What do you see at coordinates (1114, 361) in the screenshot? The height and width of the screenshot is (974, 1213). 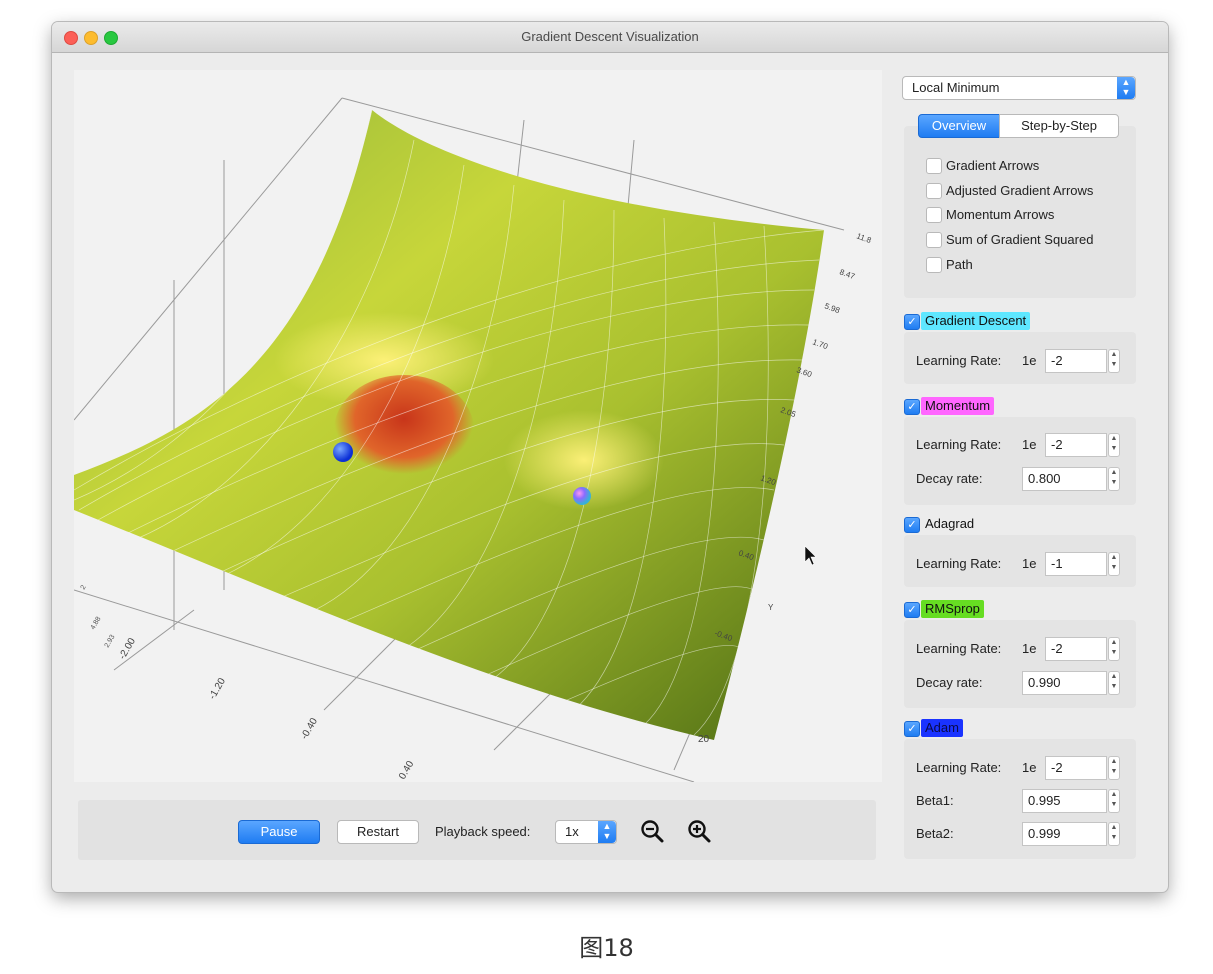 I see `gd-lr-stepper: ▲ ▼` at bounding box center [1114, 361].